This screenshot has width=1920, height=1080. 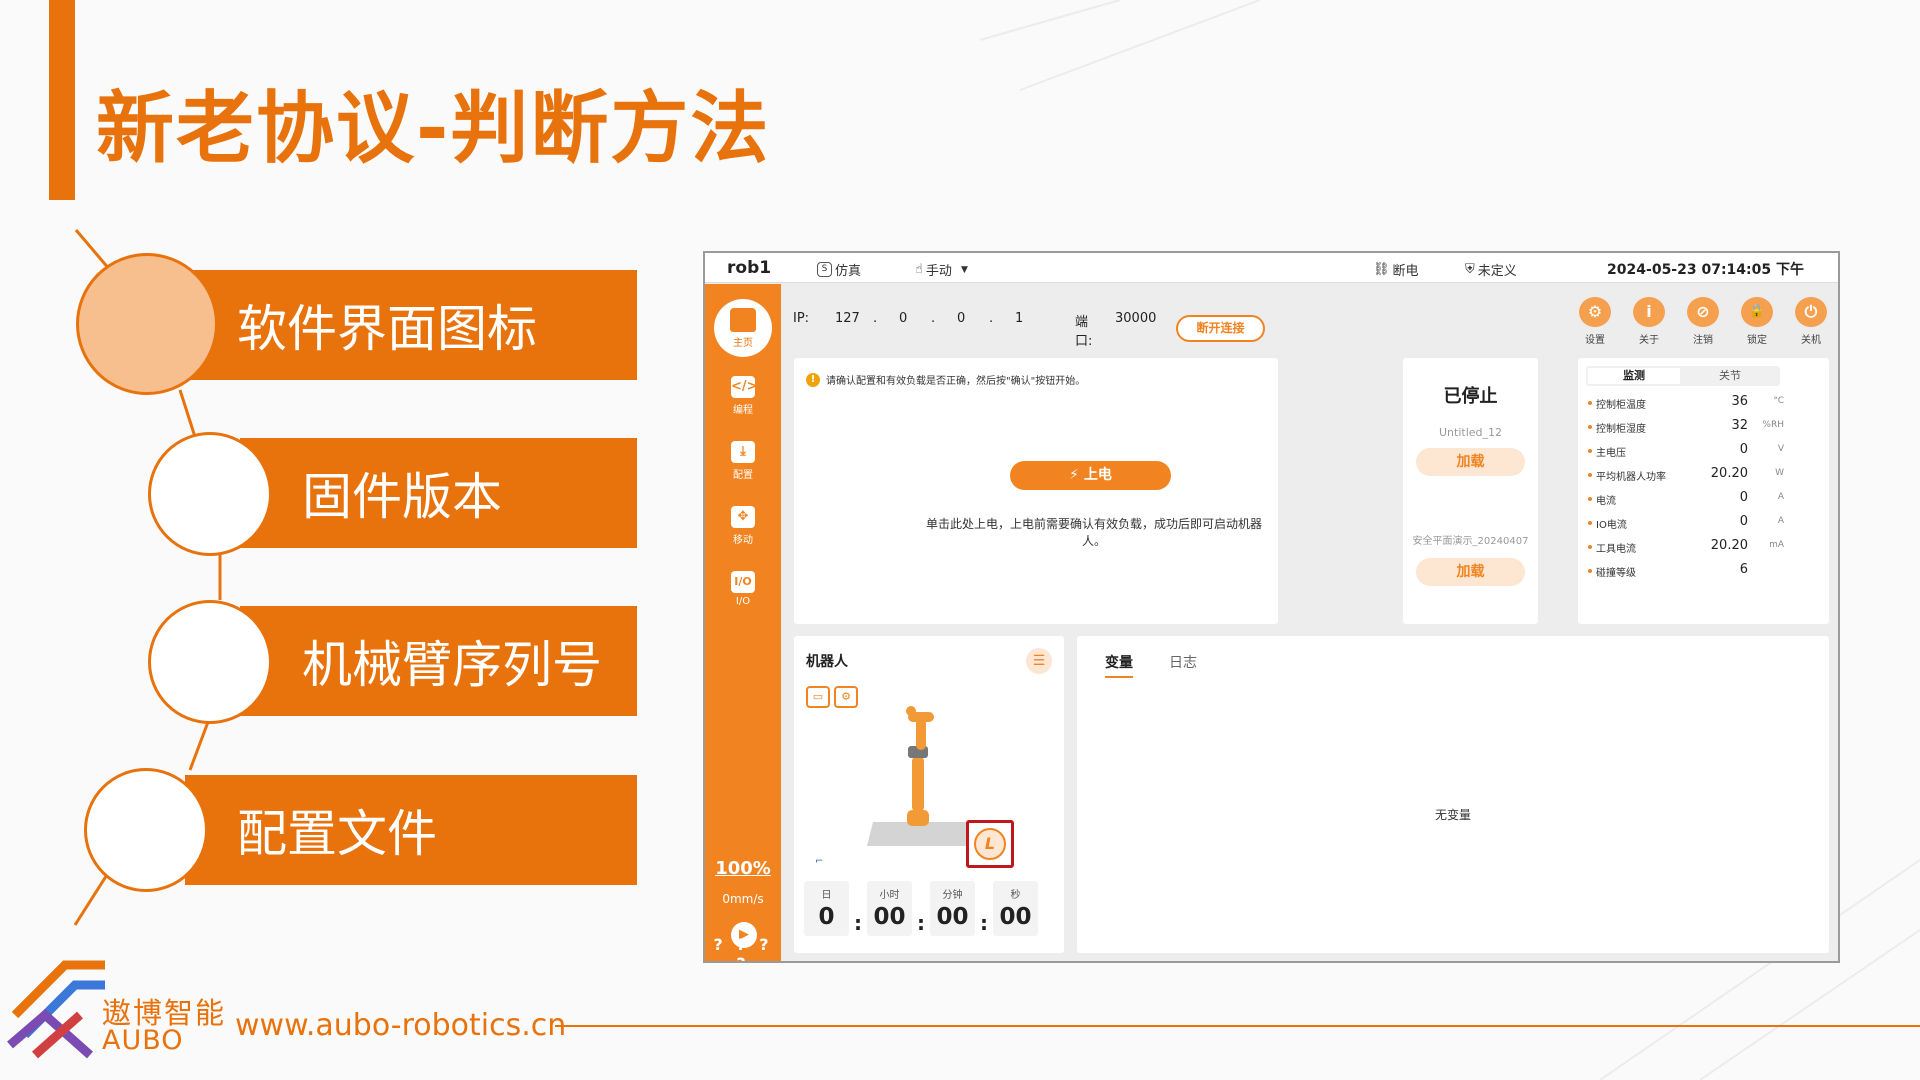 I want to click on toolbar-label: 设置, so click(x=1595, y=340).